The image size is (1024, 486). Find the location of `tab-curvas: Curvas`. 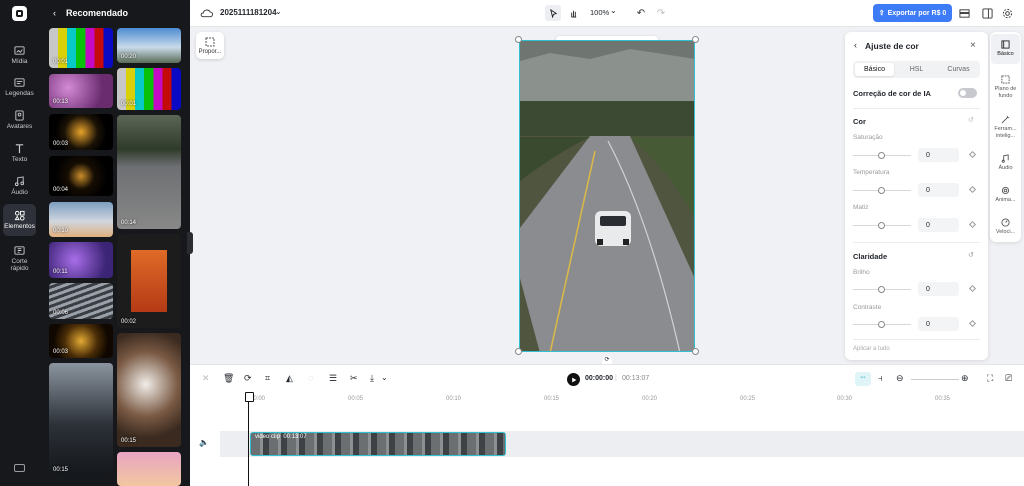

tab-curvas: Curvas is located at coordinates (958, 69).